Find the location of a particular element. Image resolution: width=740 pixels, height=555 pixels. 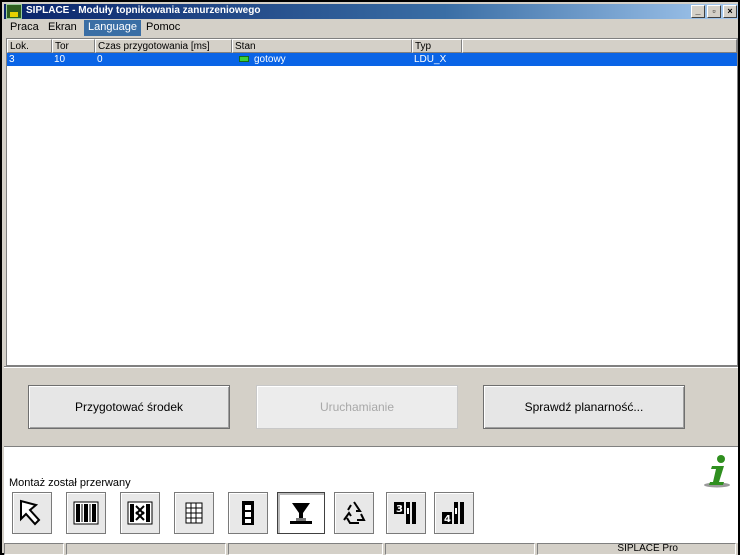

restore-button: ▫ is located at coordinates (714, 11).